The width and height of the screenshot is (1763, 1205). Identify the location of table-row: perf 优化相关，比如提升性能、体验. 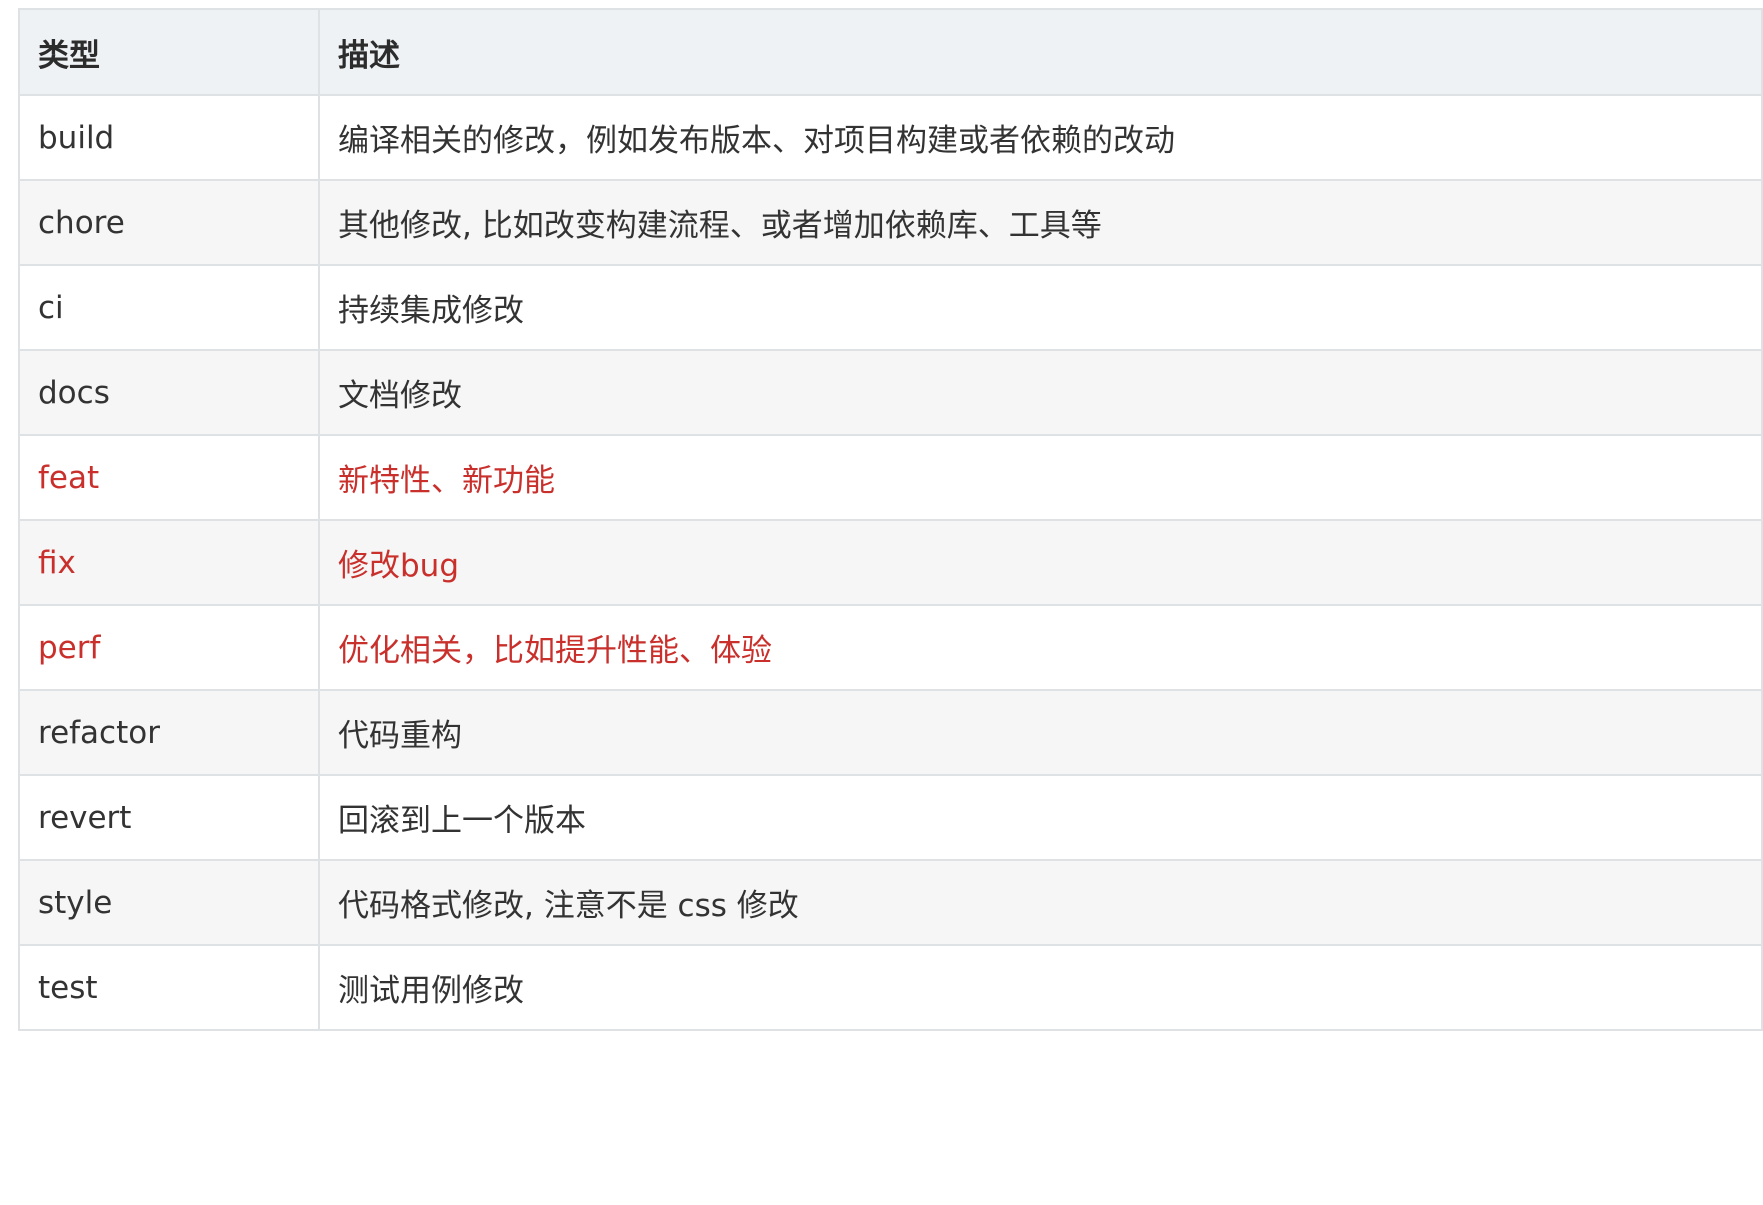
(890, 647).